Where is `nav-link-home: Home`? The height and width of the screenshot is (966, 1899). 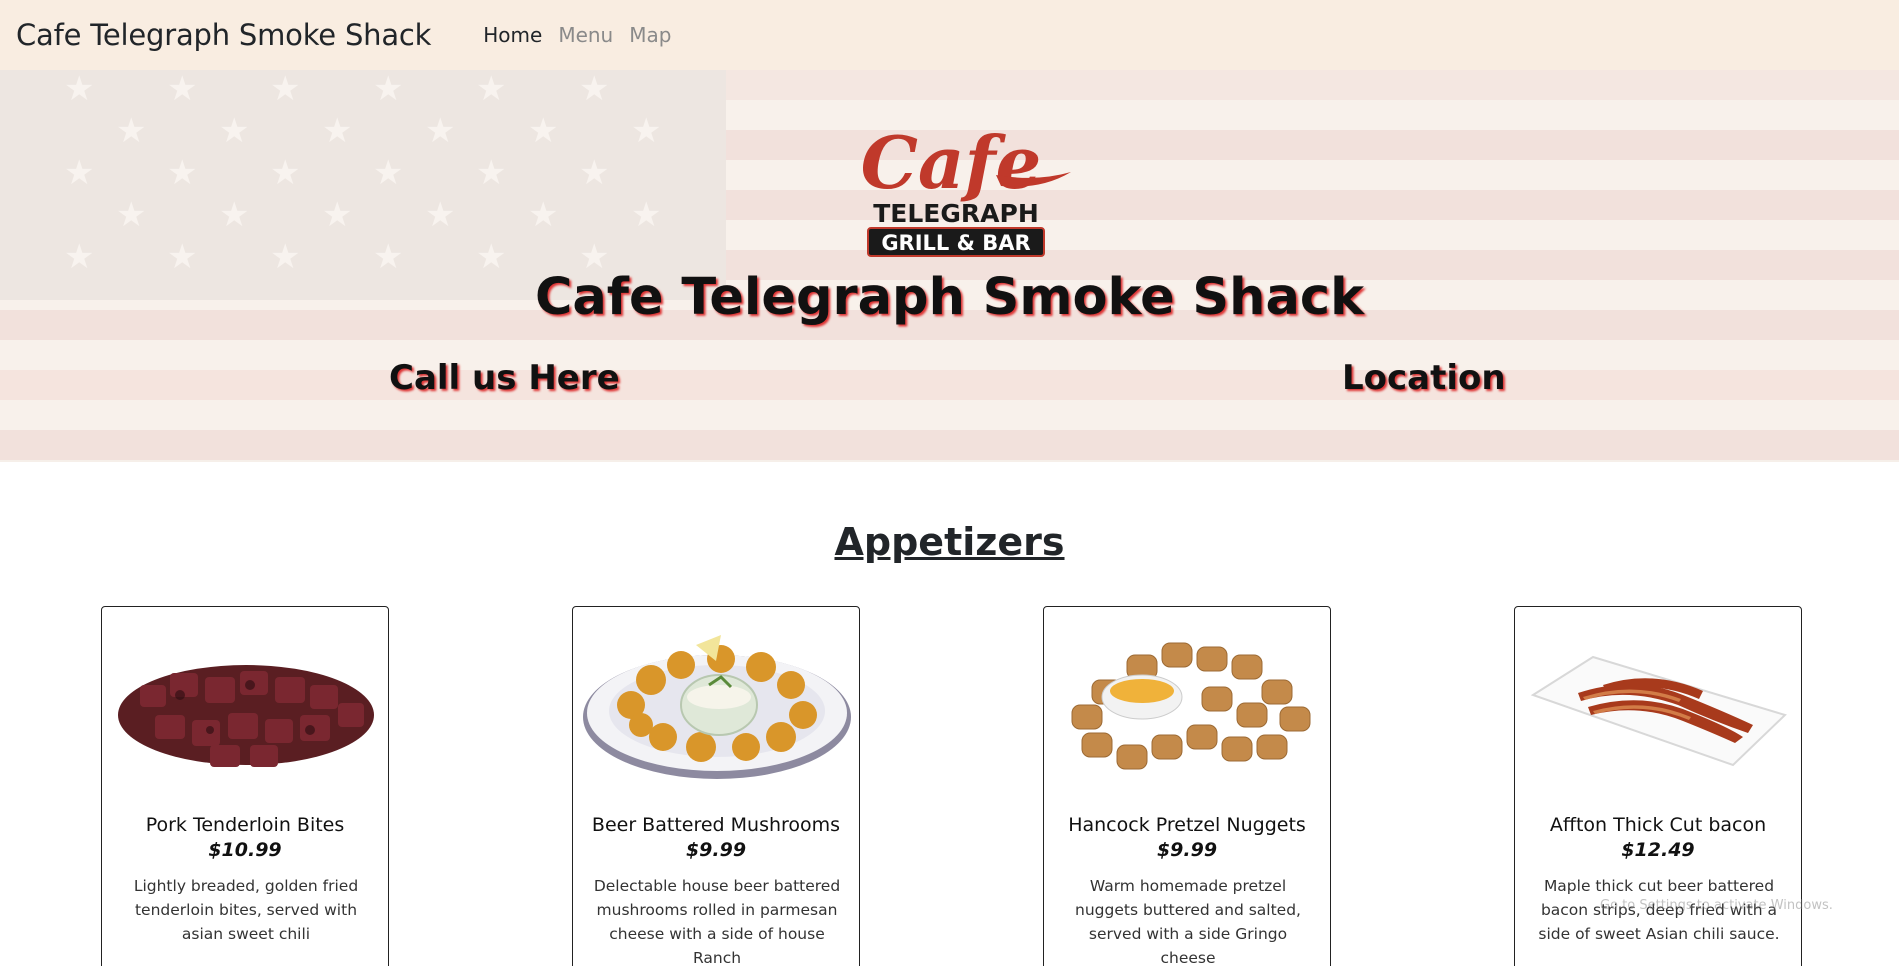
nav-link-home: Home is located at coordinates (512, 35).